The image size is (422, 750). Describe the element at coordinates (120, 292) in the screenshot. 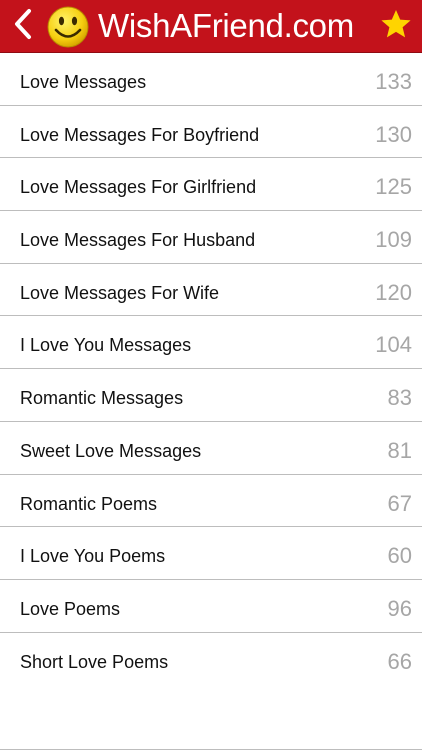

I see `category-label: Love Messages For Wife` at that location.